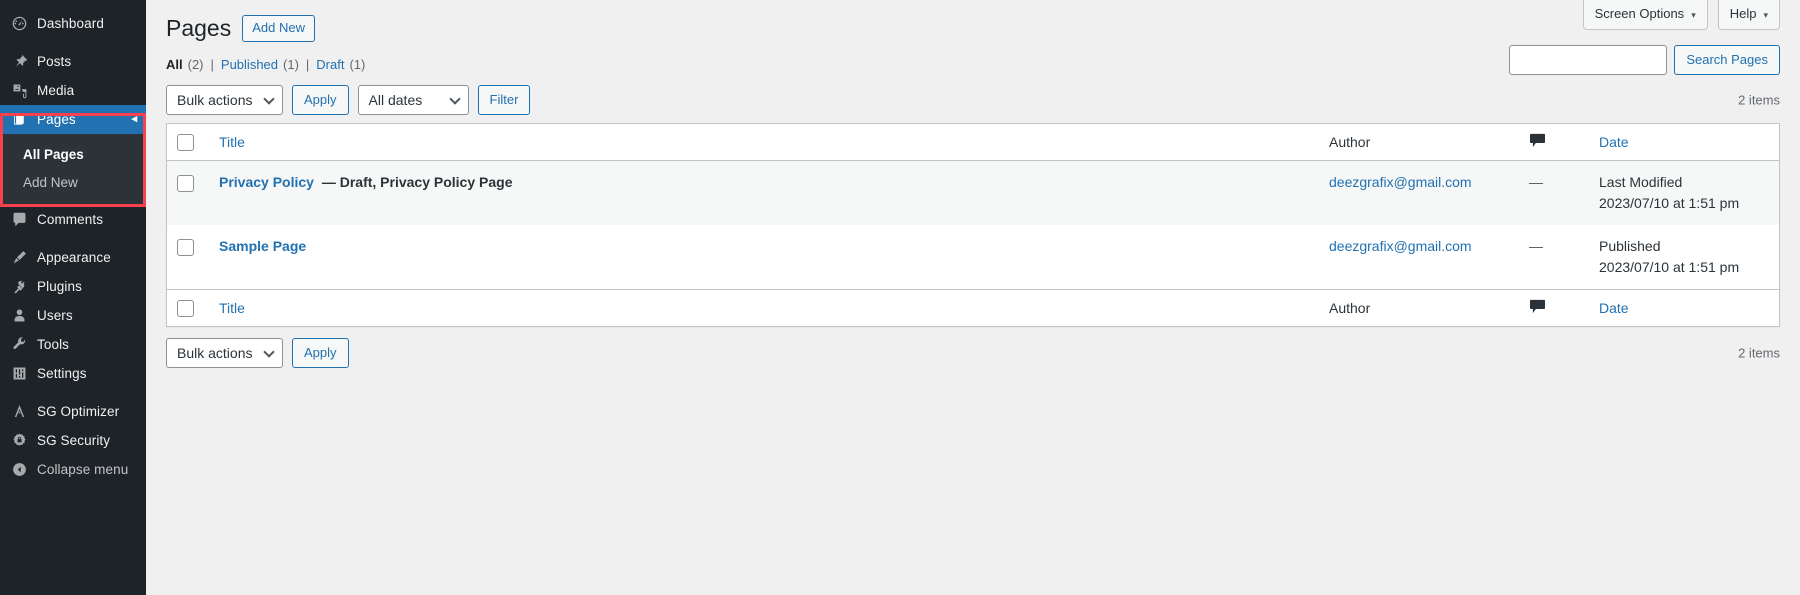  Describe the element at coordinates (232, 142) in the screenshot. I see `sort-title-link: Title` at that location.